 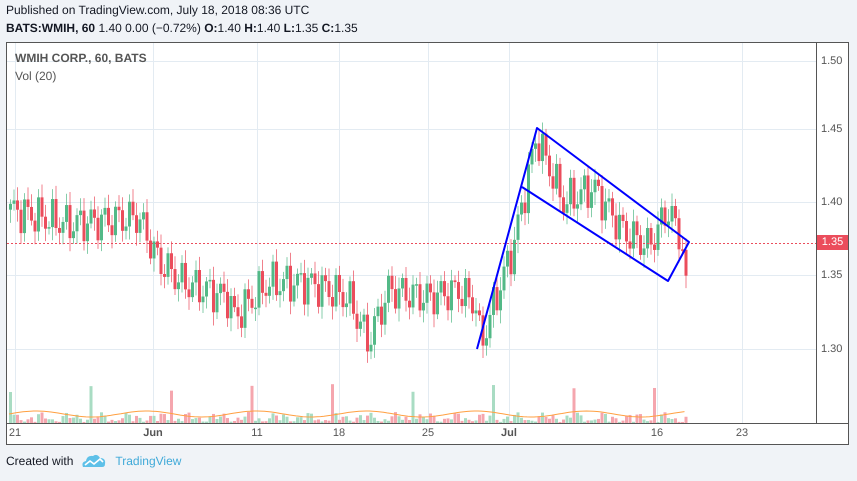 I want to click on price-tick-label: 1.30, so click(x=831, y=349).